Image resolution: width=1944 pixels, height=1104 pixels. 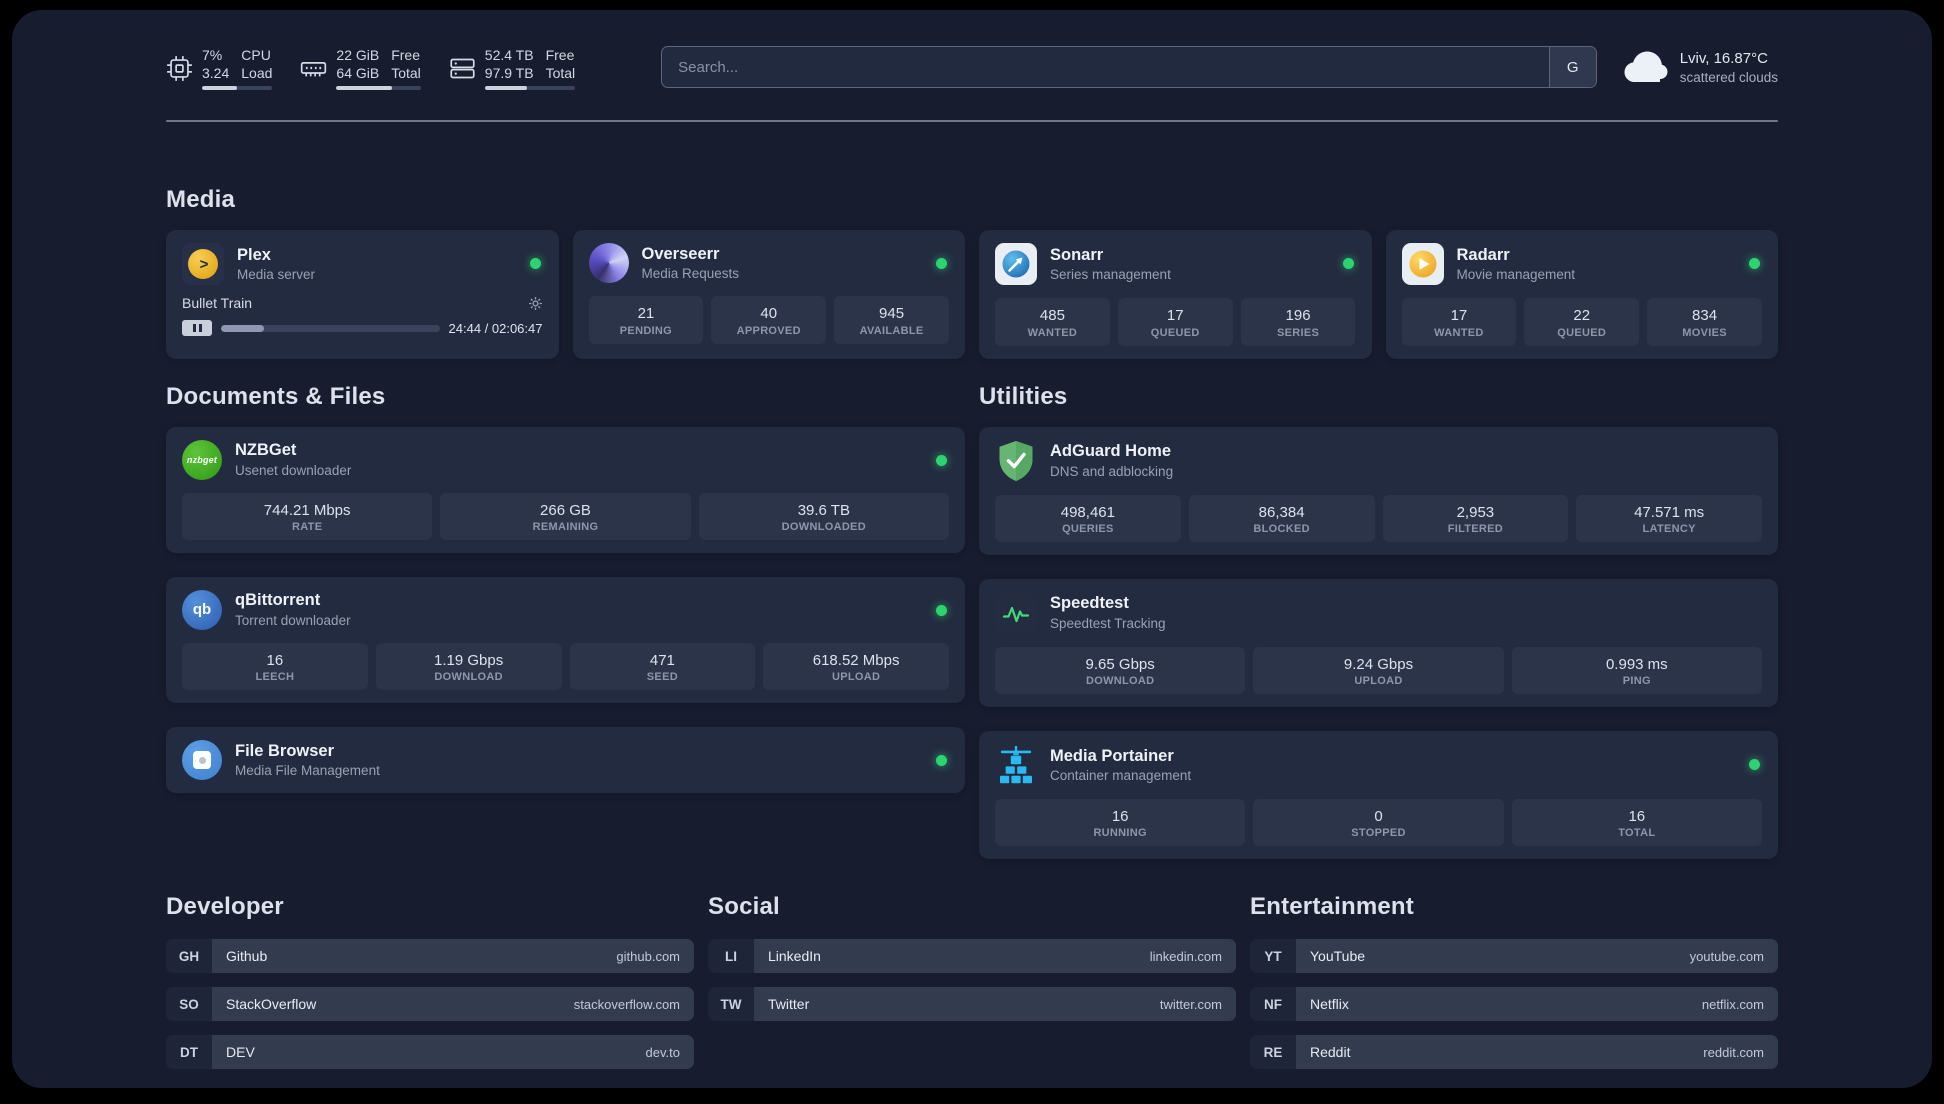 What do you see at coordinates (275, 666) in the screenshot?
I see `stat-tile: 16 LEECH` at bounding box center [275, 666].